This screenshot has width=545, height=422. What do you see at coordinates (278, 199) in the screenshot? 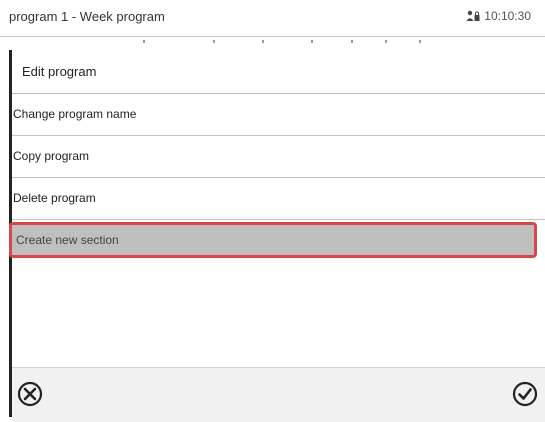
I see `menu-item-delete-program: Delete program` at bounding box center [278, 199].